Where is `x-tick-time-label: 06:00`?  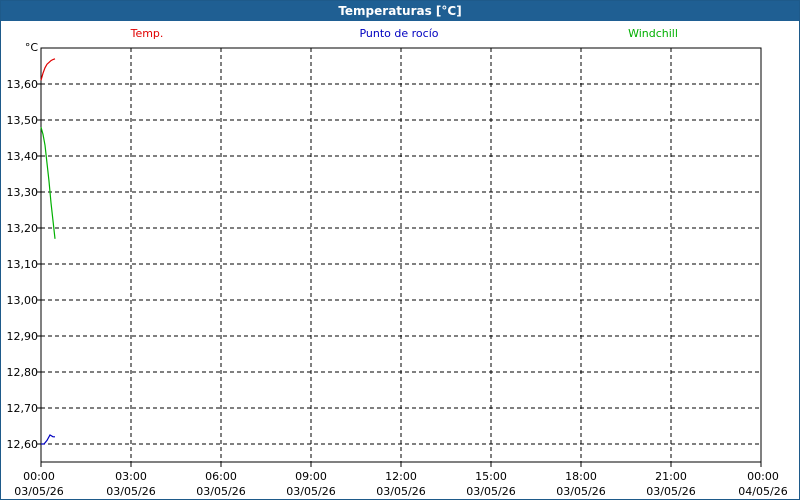 x-tick-time-label: 06:00 is located at coordinates (221, 476).